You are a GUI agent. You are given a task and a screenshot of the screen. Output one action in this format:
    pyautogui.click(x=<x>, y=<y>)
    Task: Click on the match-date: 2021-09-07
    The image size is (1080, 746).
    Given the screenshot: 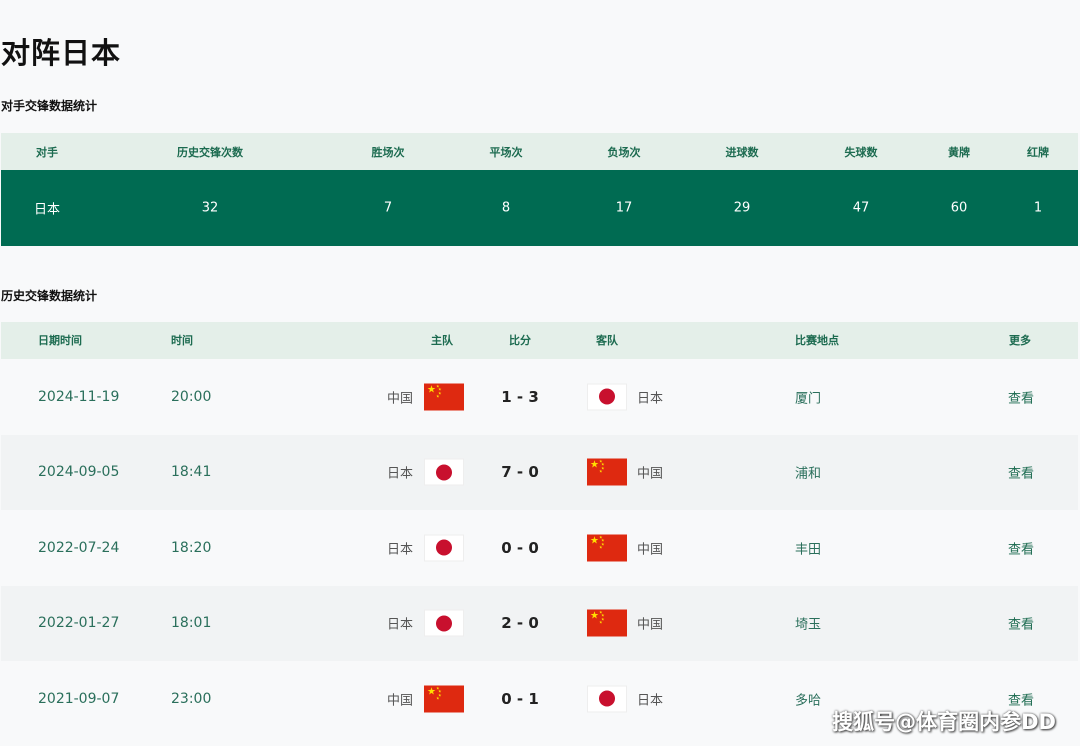 What is the action you would take?
    pyautogui.click(x=79, y=698)
    